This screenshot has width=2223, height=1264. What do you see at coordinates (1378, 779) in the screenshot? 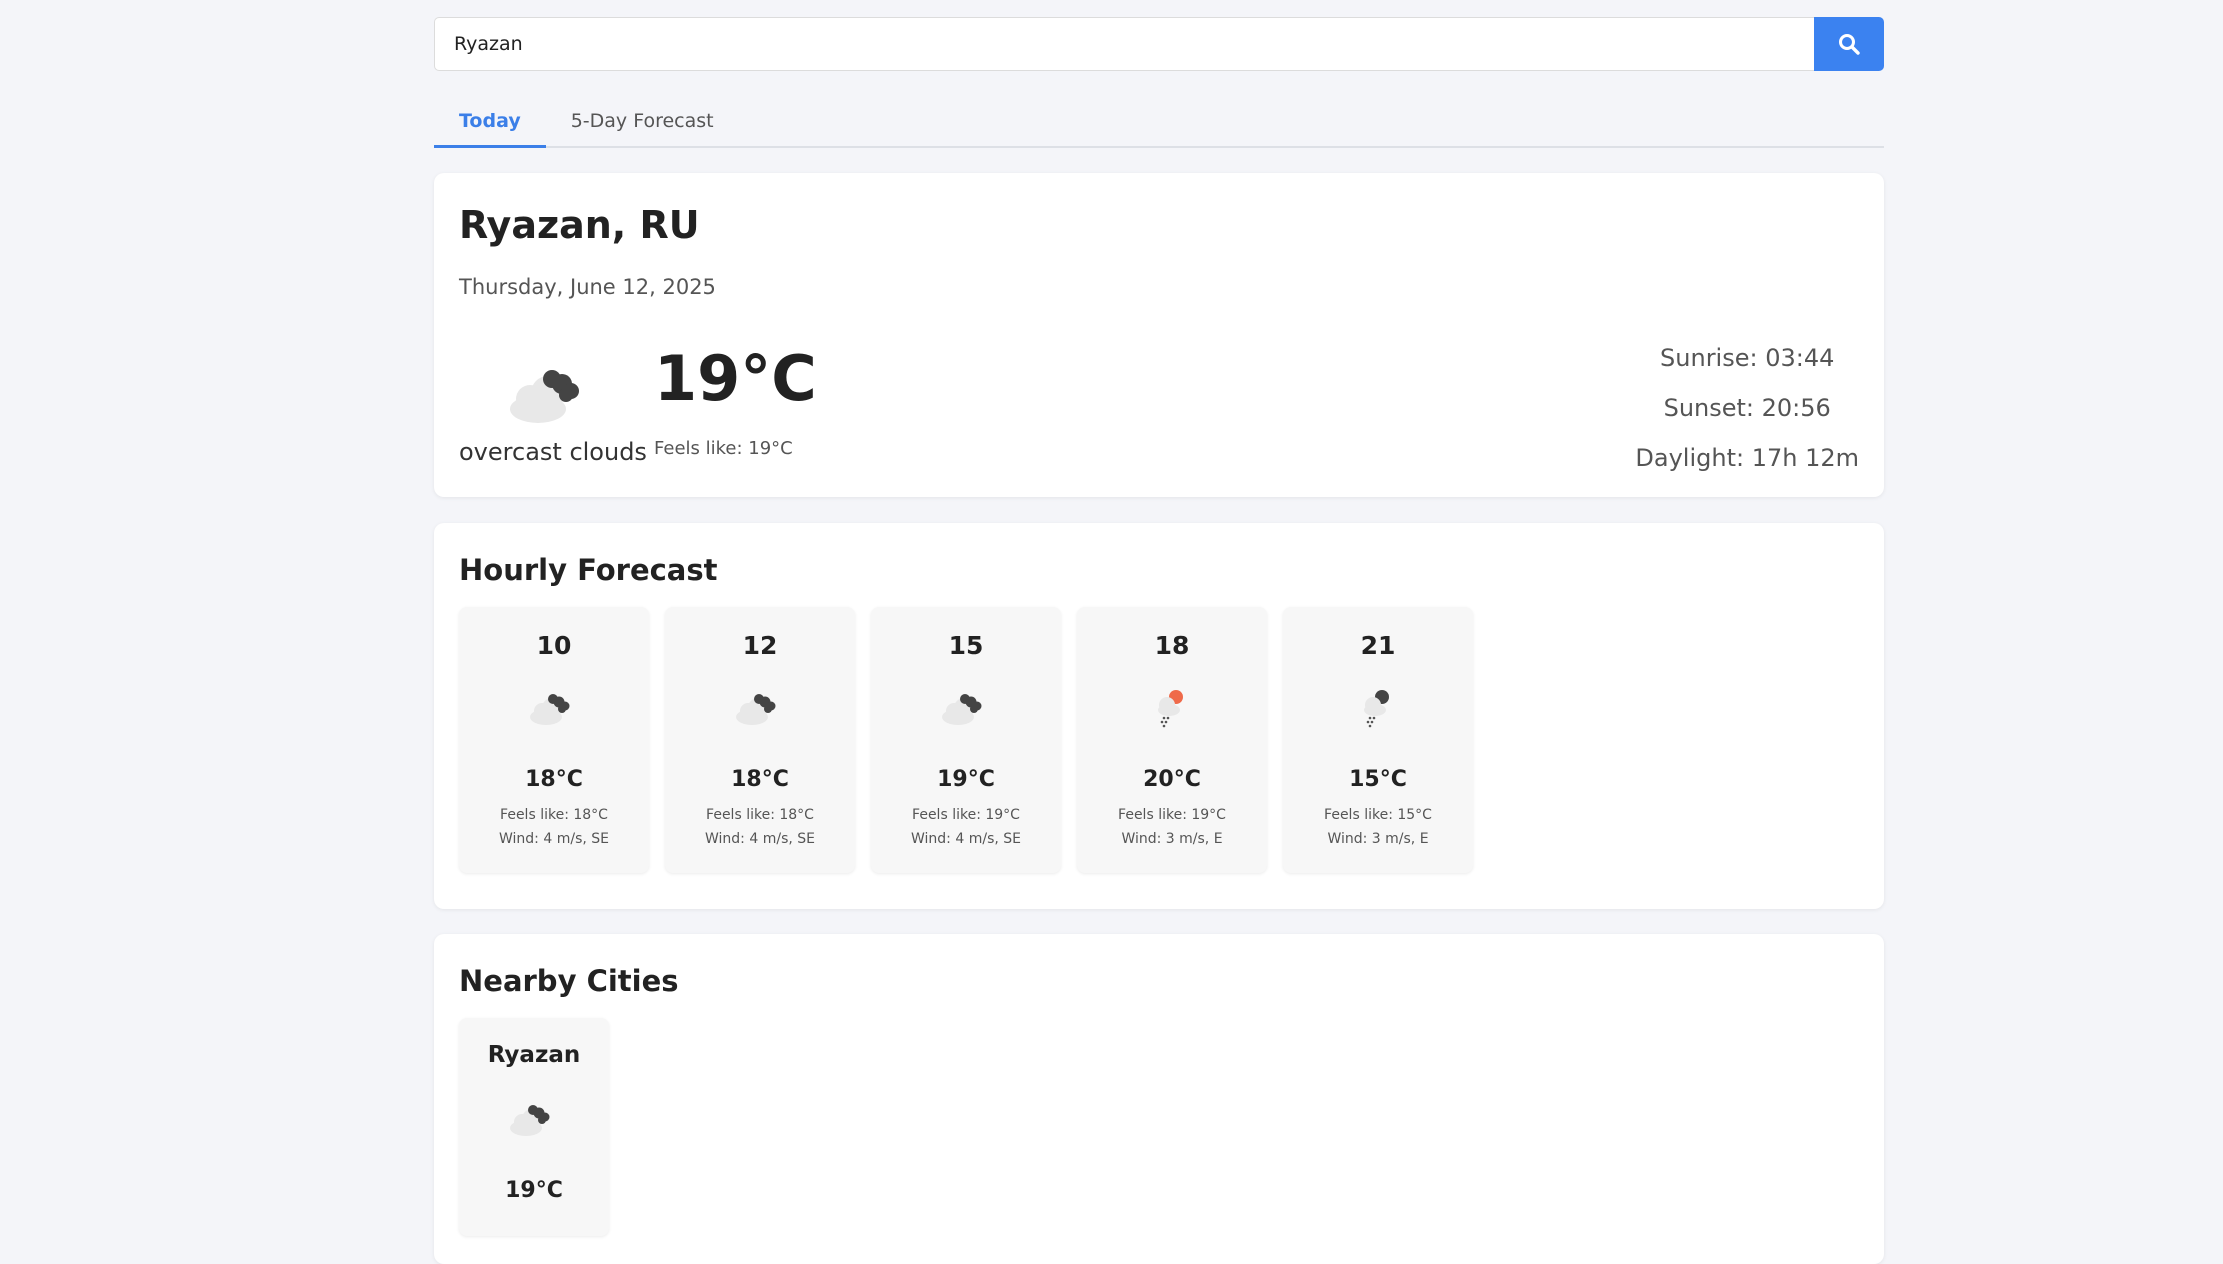
I see `hour-temp: 15°C` at bounding box center [1378, 779].